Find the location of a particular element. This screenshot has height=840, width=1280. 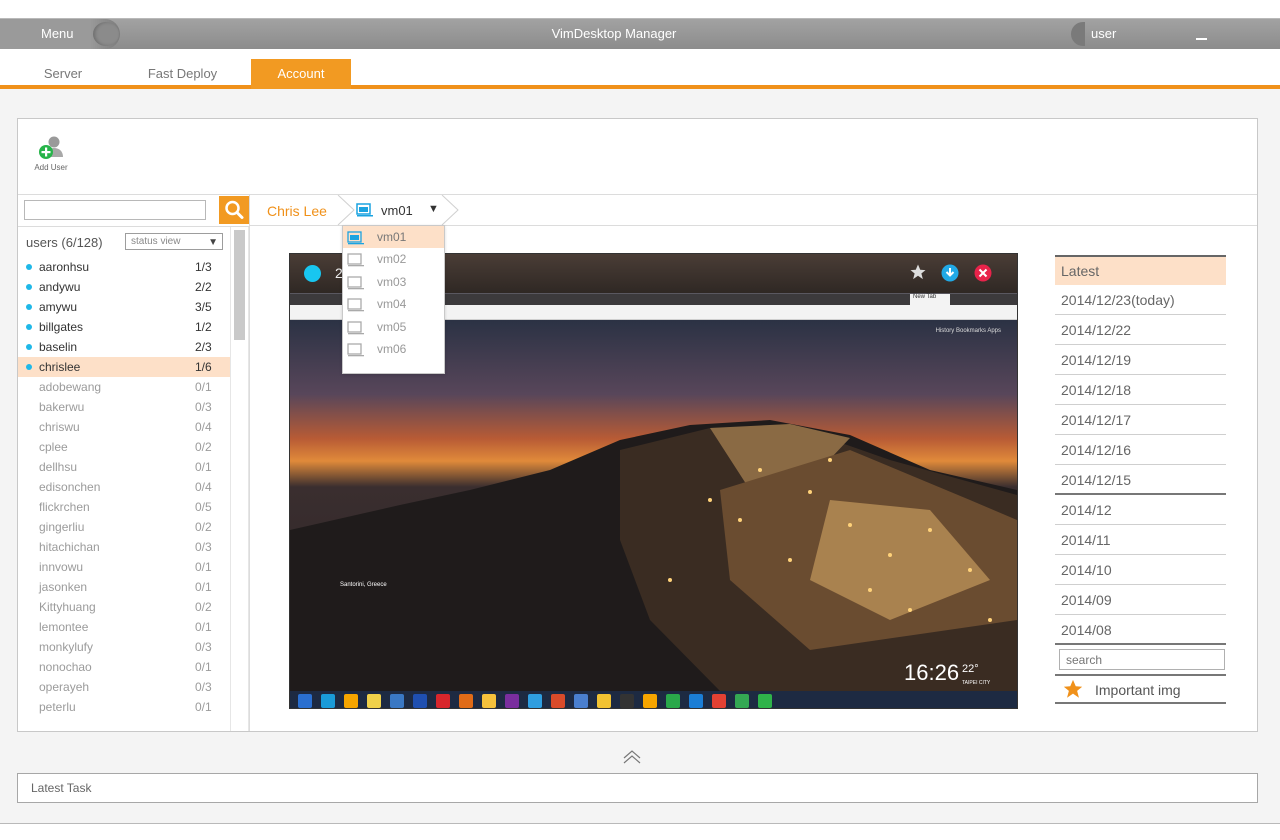

user-row-bakerwu: bakerwu 0/3 is located at coordinates (124, 407).